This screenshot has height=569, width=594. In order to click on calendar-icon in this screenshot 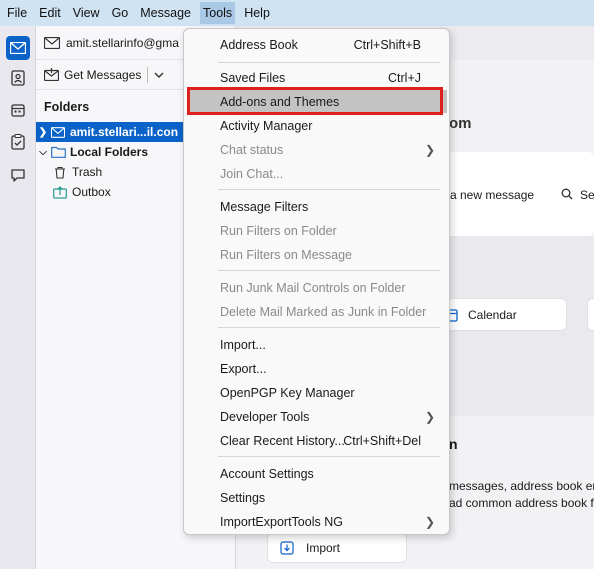, I will do `click(18, 110)`.